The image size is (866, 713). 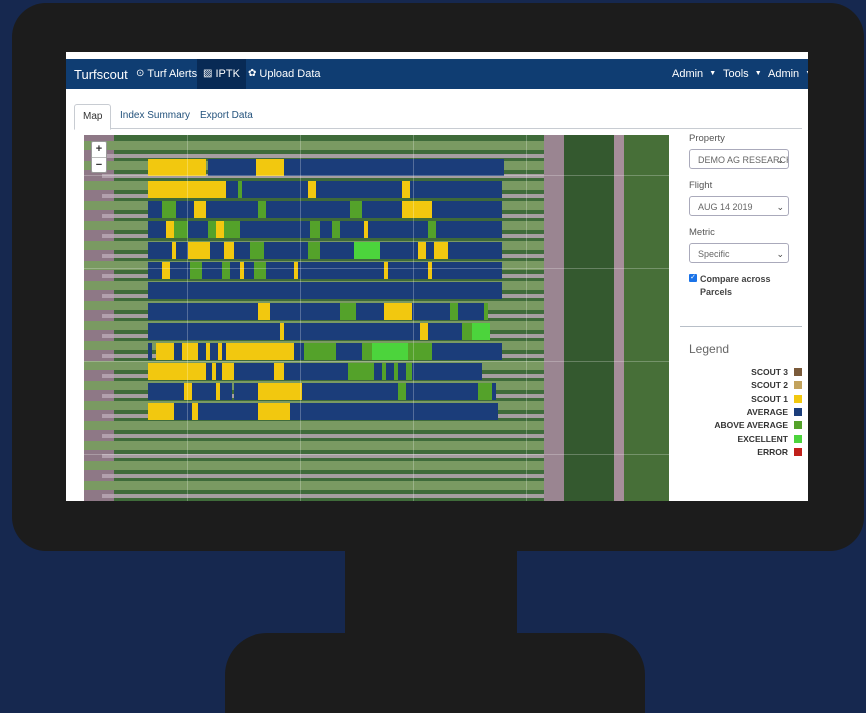 I want to click on nav-label: Turf Alerts, so click(x=172, y=74).